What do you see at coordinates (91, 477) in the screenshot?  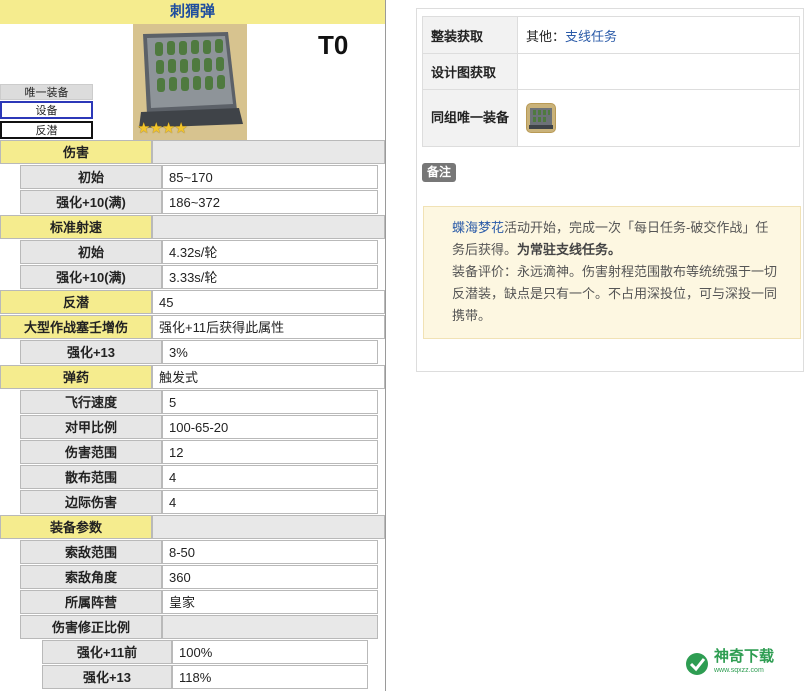 I see `stat-label: 散布范围` at bounding box center [91, 477].